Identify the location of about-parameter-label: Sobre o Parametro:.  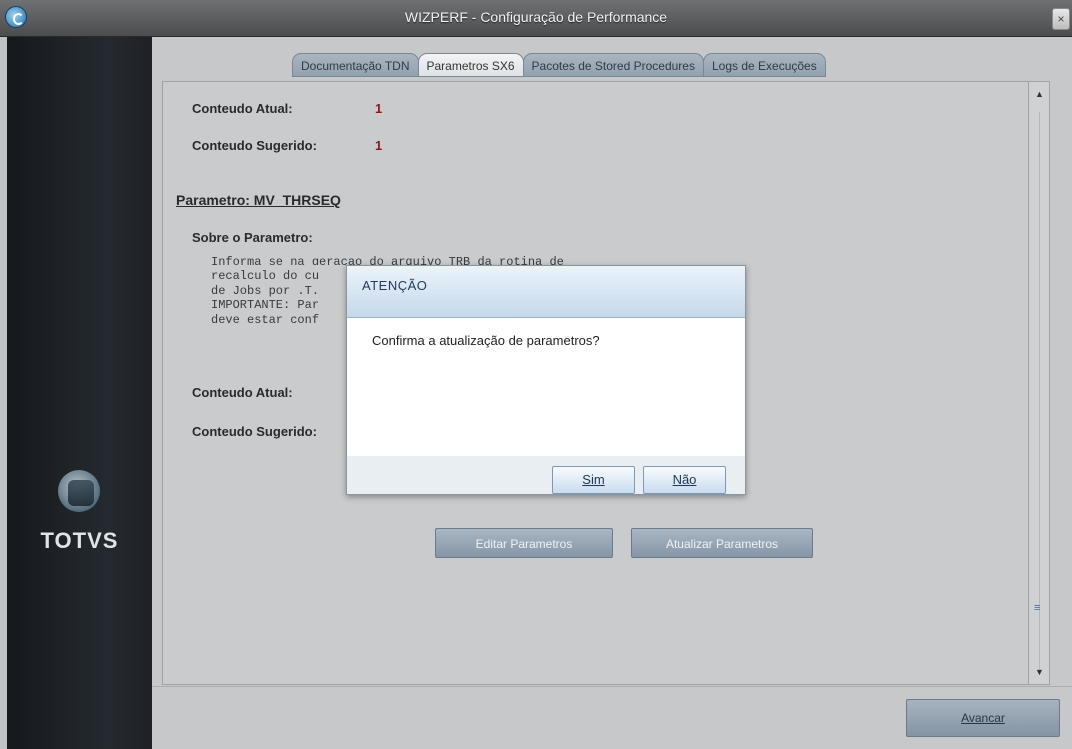
(252, 237).